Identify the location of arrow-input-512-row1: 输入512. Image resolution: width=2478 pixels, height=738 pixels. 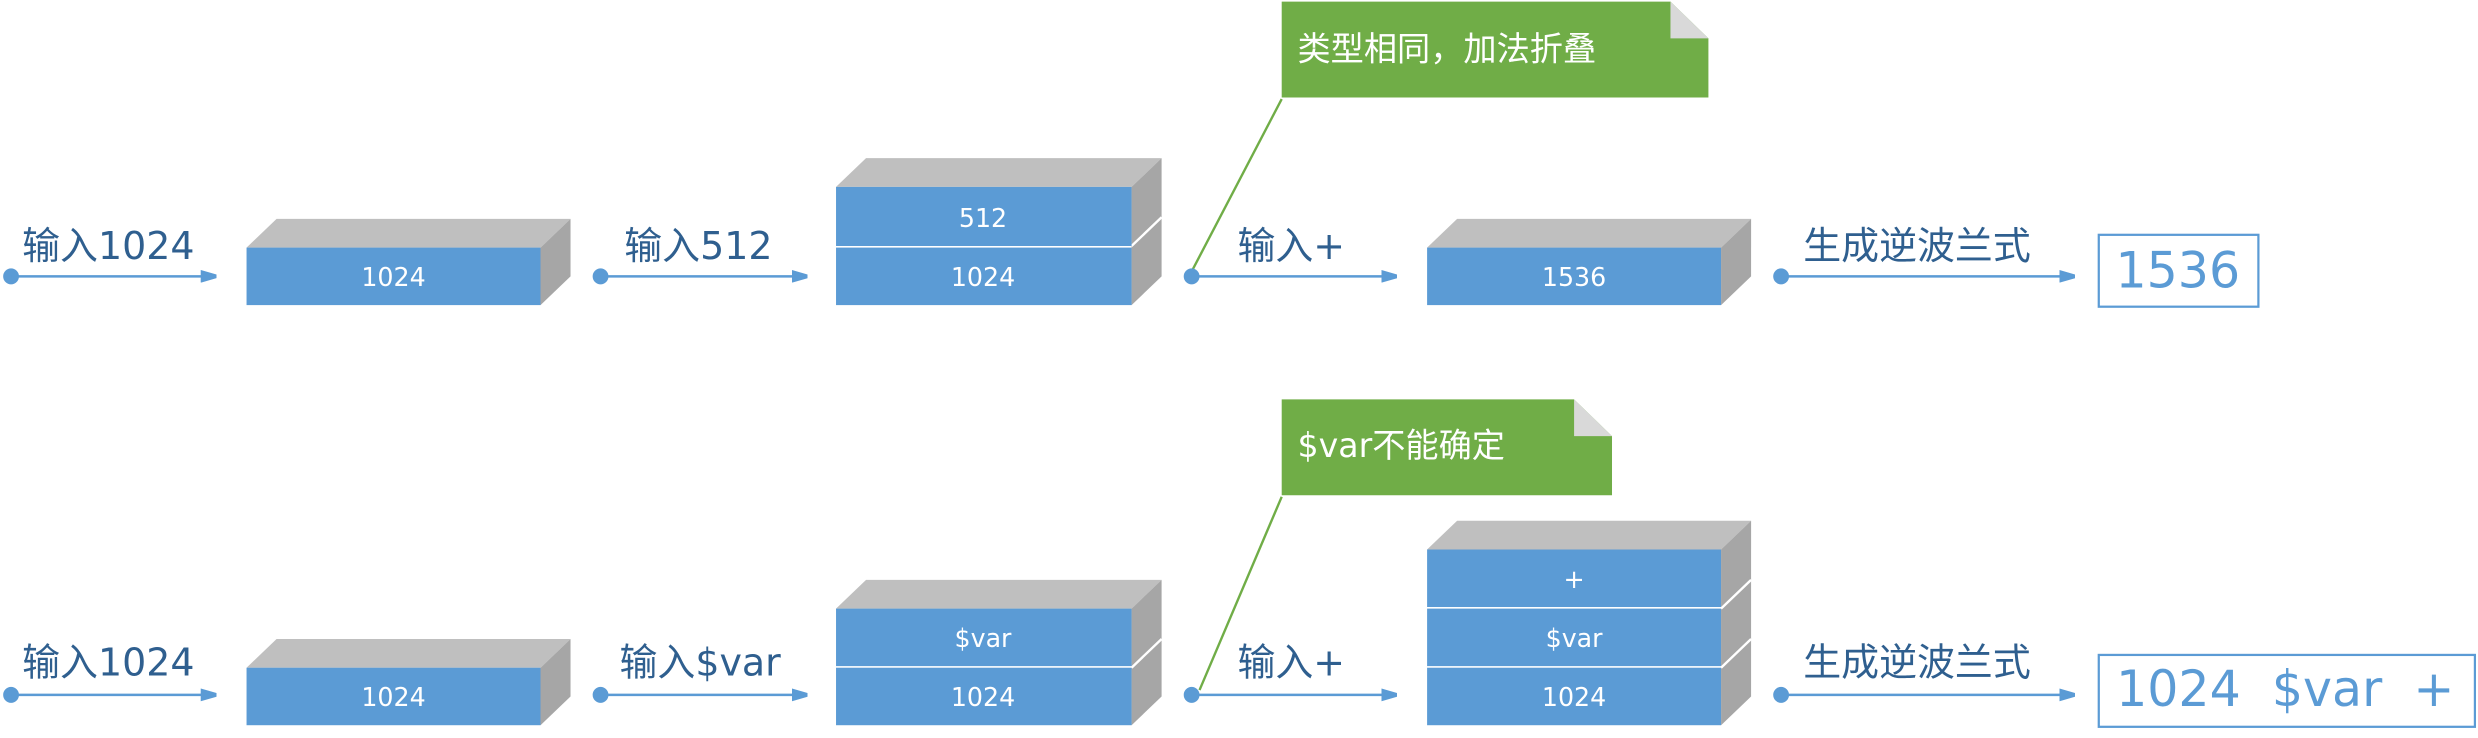
(699, 254).